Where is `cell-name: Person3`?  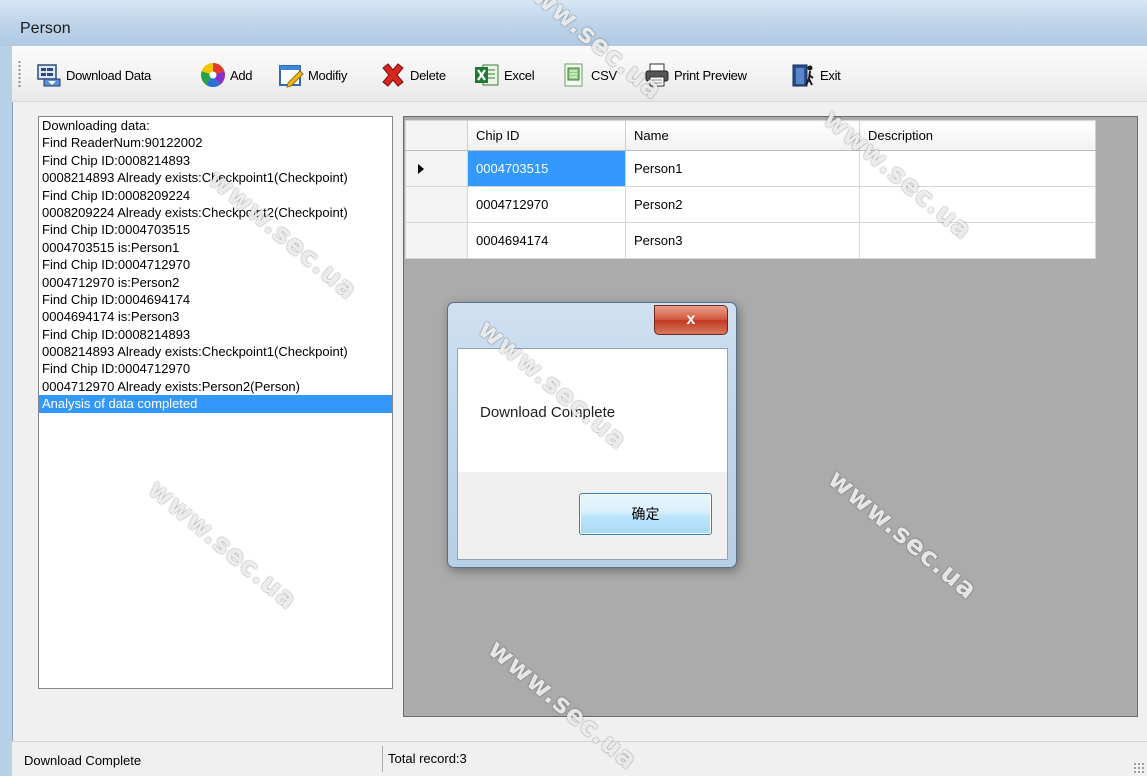
cell-name: Person3 is located at coordinates (742, 240).